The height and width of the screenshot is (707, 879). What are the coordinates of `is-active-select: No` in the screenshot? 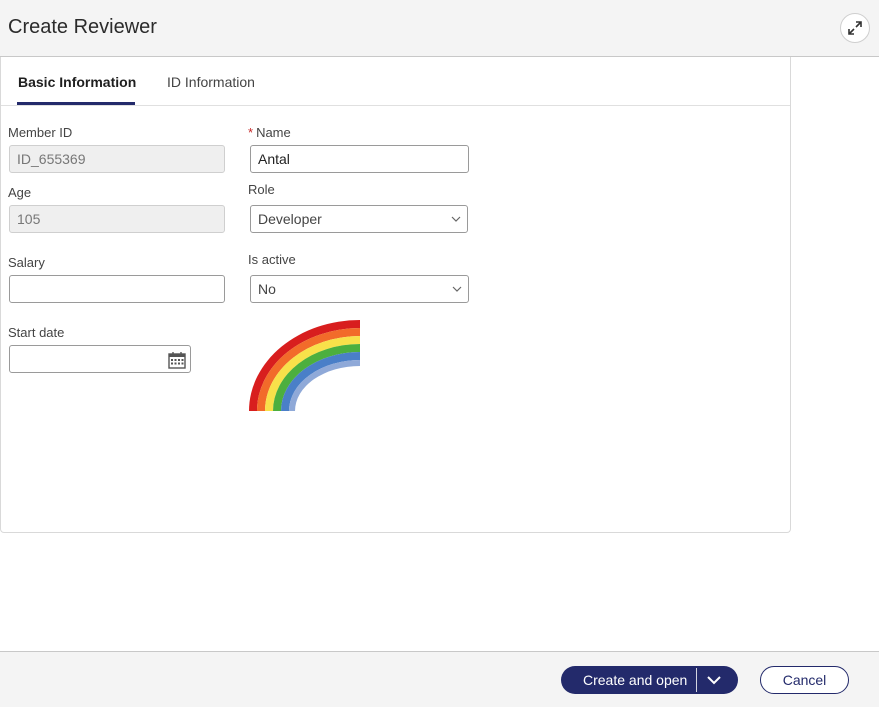 It's located at (359, 289).